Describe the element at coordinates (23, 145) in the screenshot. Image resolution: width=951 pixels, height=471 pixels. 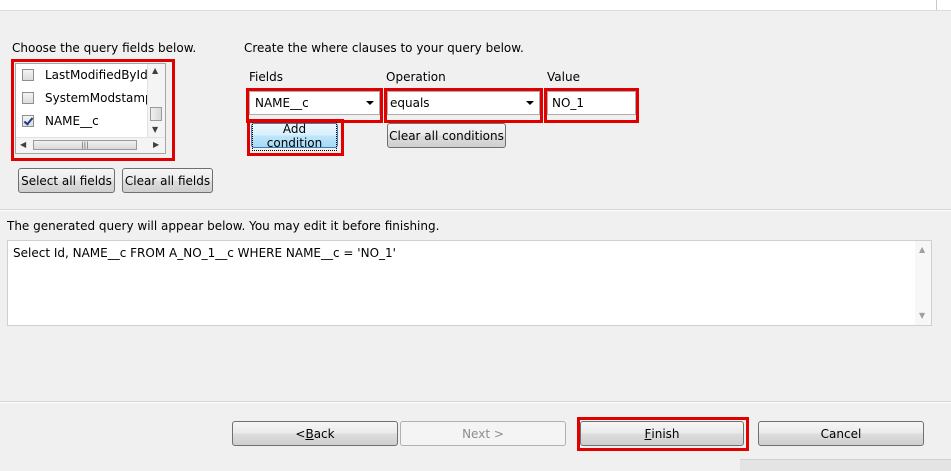
I see `scroll-left-icon: ◀` at that location.